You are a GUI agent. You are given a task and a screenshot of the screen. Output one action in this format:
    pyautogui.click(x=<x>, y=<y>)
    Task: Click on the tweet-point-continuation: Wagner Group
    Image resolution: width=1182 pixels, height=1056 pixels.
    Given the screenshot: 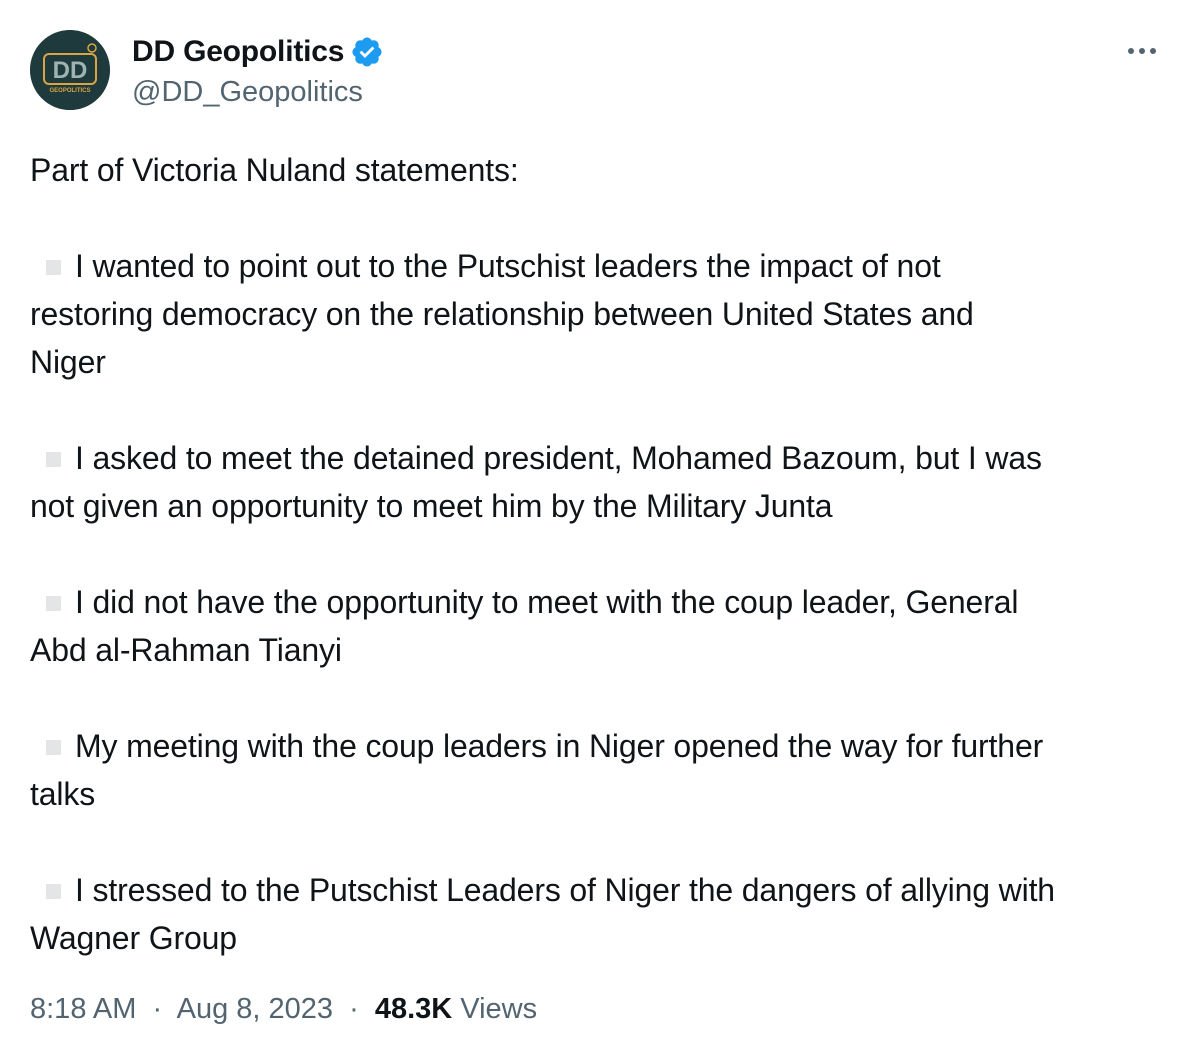 What is the action you would take?
    pyautogui.click(x=133, y=938)
    